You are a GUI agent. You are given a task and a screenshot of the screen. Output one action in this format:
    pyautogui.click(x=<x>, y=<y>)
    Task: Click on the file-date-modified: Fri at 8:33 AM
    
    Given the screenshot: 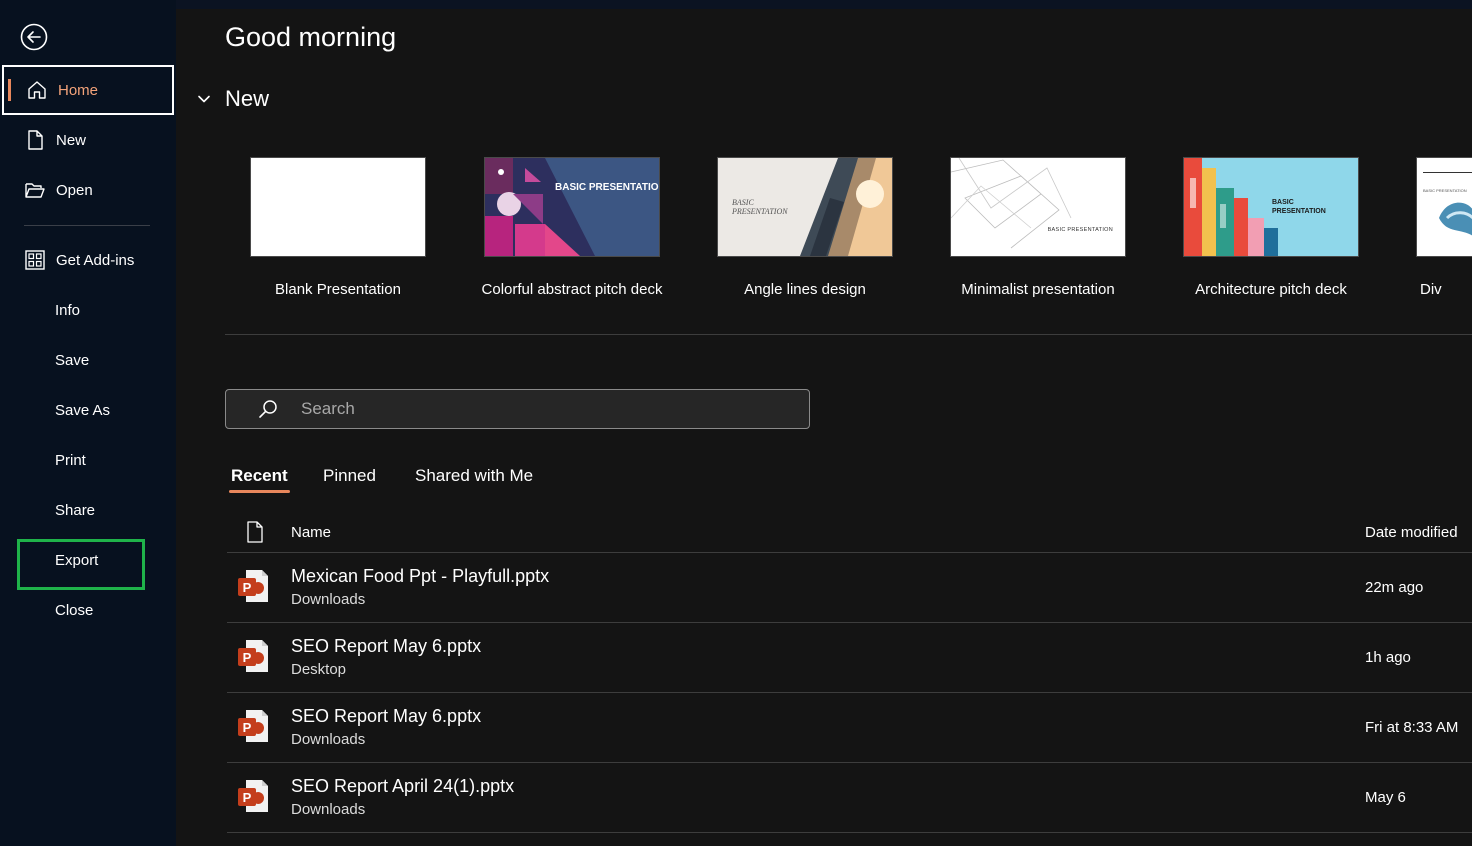 What is the action you would take?
    pyautogui.click(x=1412, y=727)
    